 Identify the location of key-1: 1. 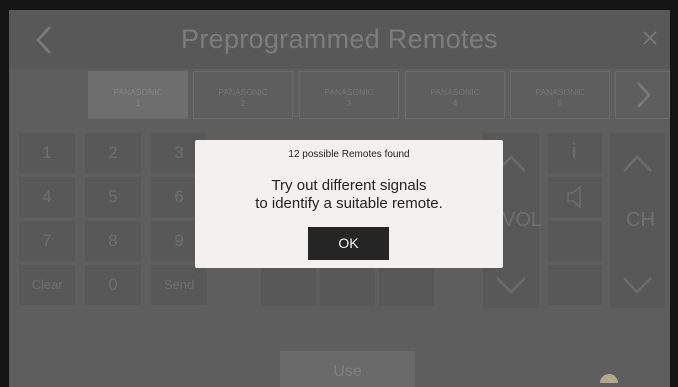
(47, 153).